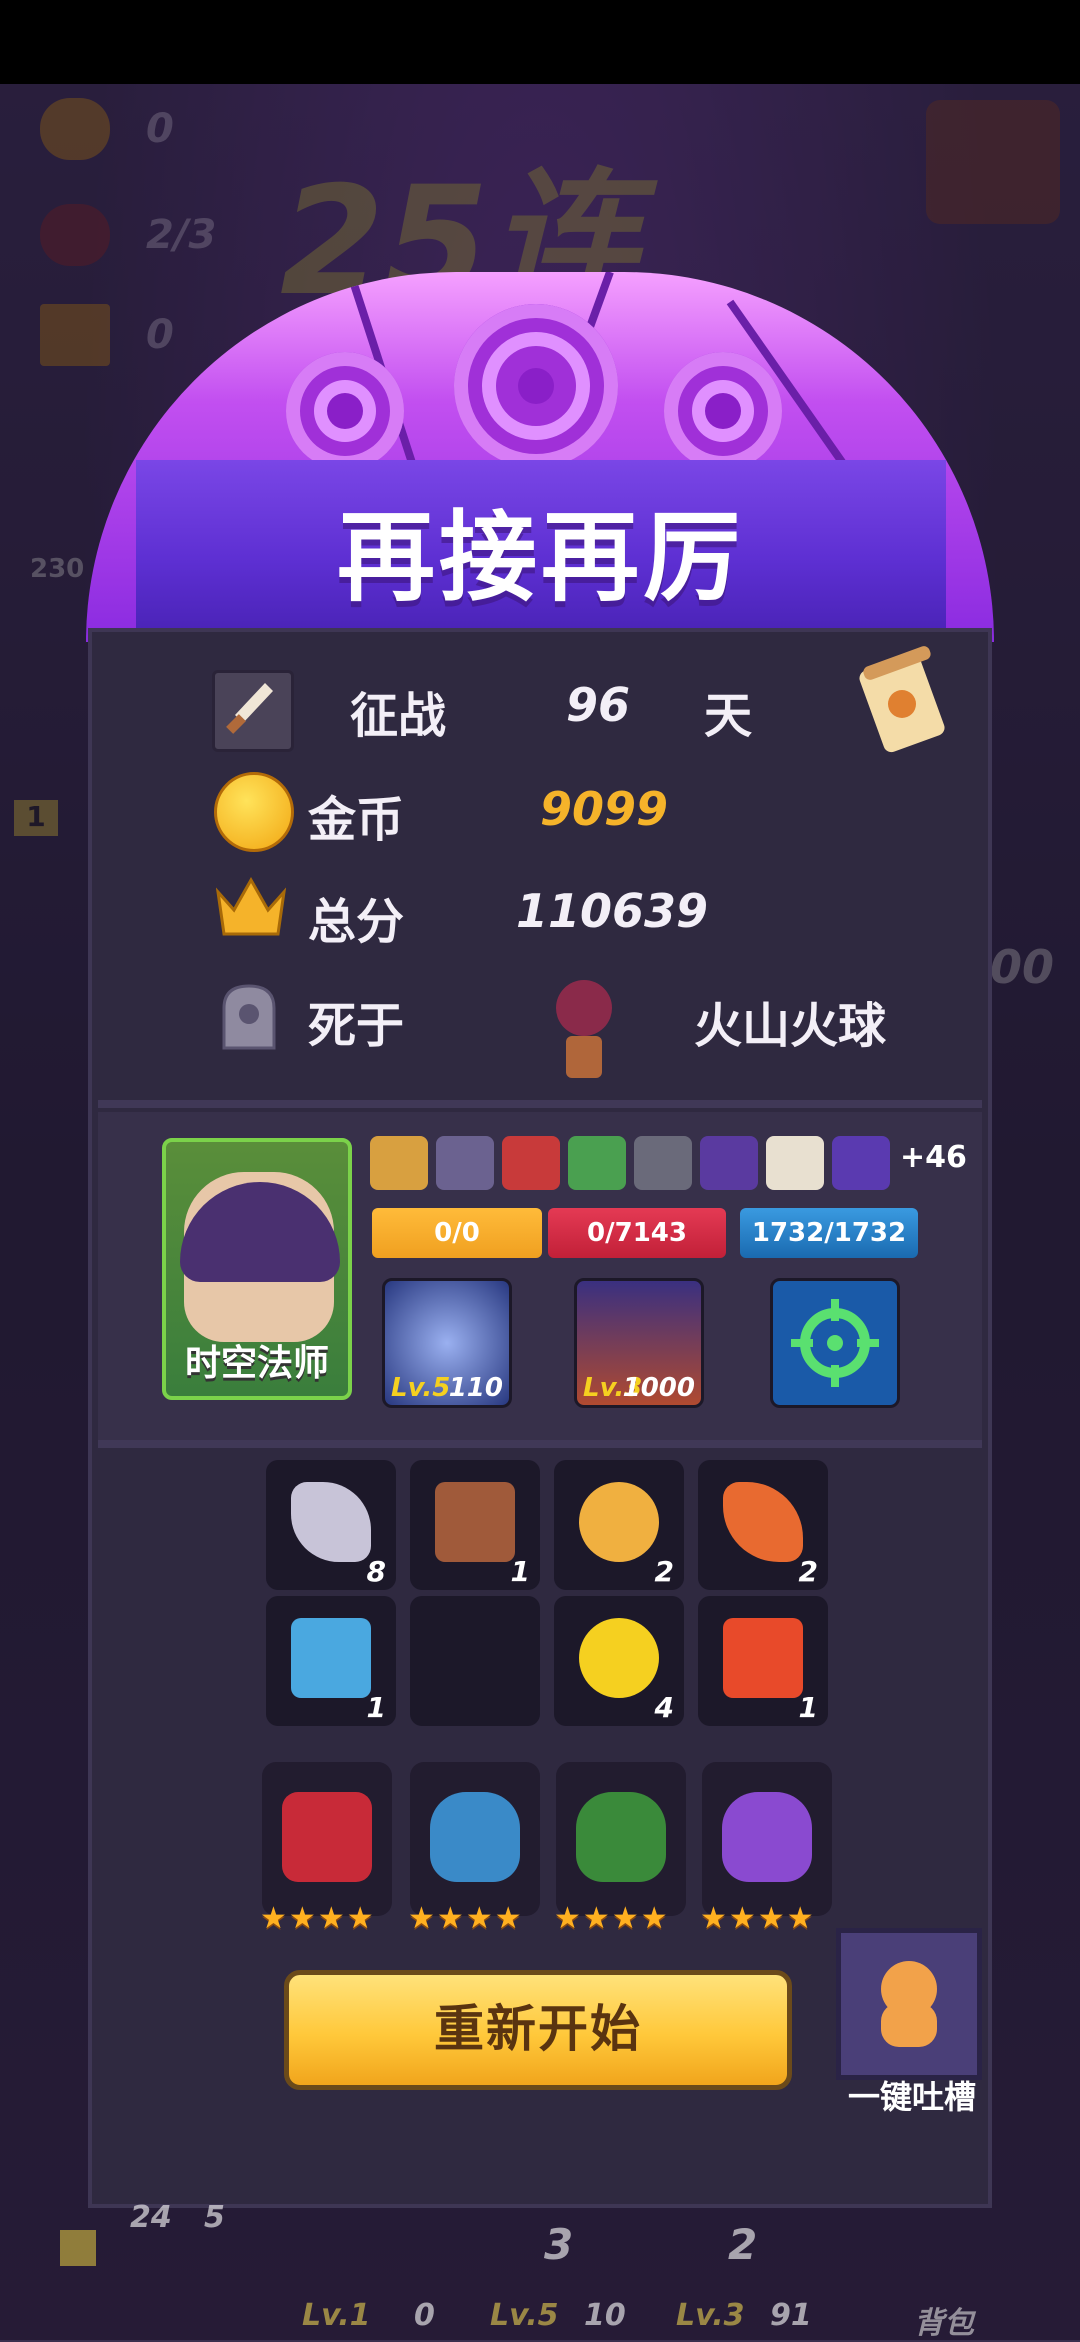 Image resolution: width=1080 pixels, height=2342 pixels. I want to click on tombstone-icon, so click(249, 1017).